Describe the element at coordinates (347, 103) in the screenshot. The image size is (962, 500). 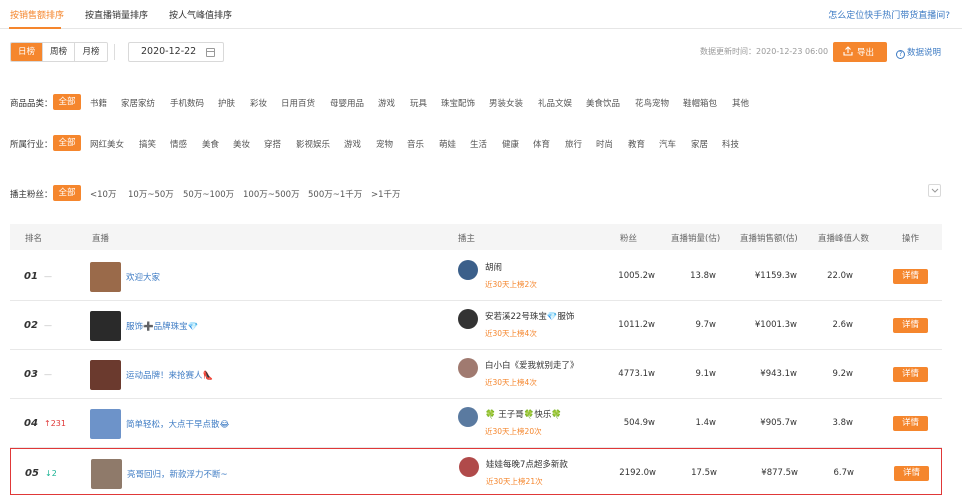
I see `category-option: 母婴用品` at that location.